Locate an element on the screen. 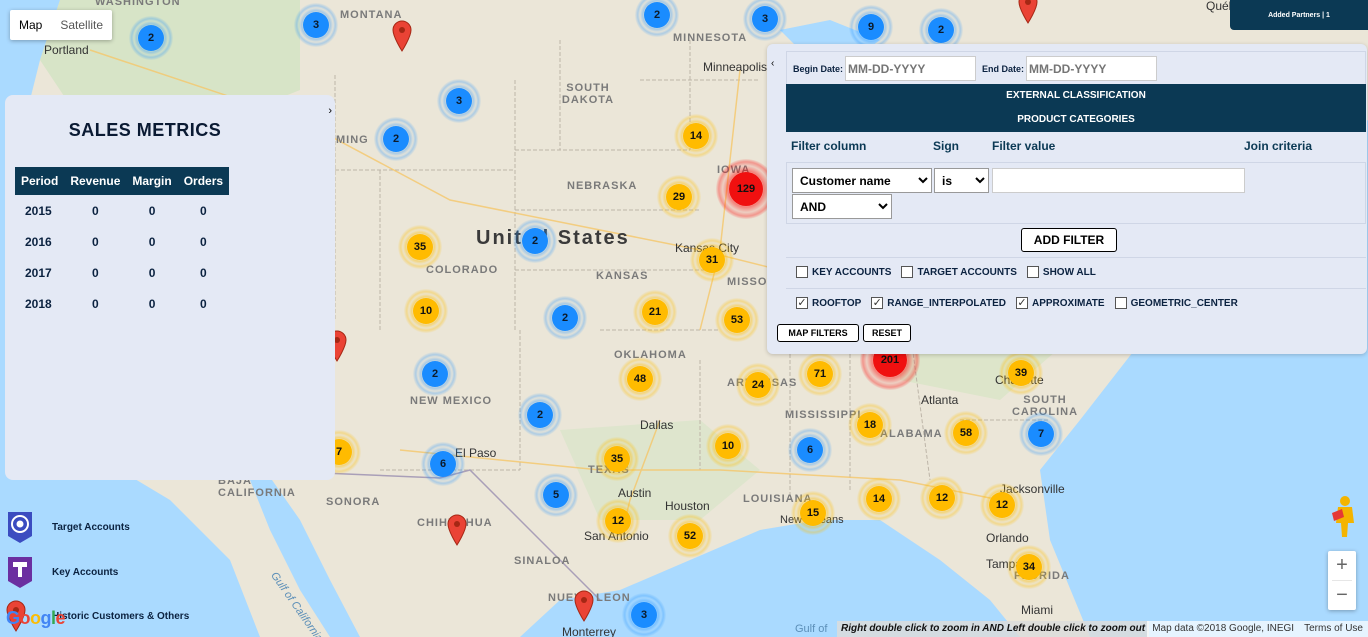  cluster-count: 58 is located at coordinates (966, 433).